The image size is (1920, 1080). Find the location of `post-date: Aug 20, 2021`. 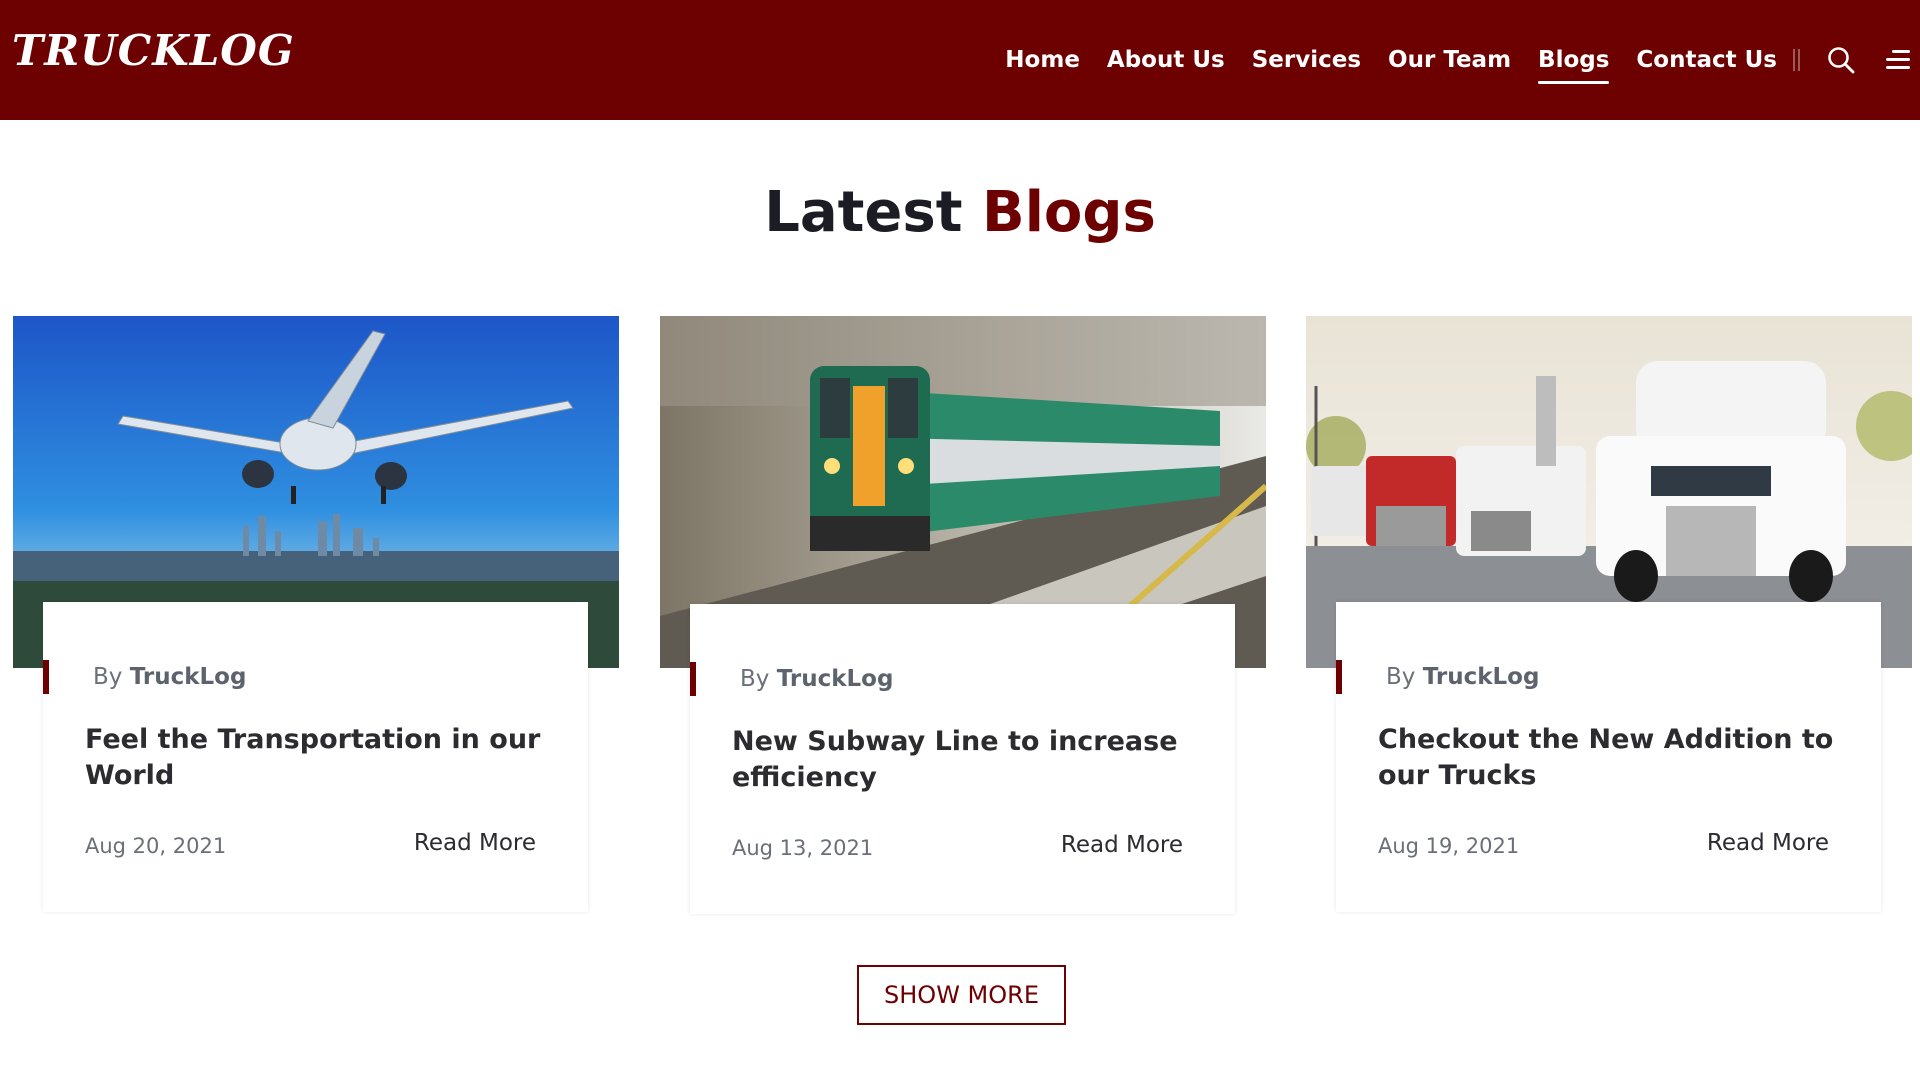

post-date: Aug 20, 2021 is located at coordinates (156, 846).